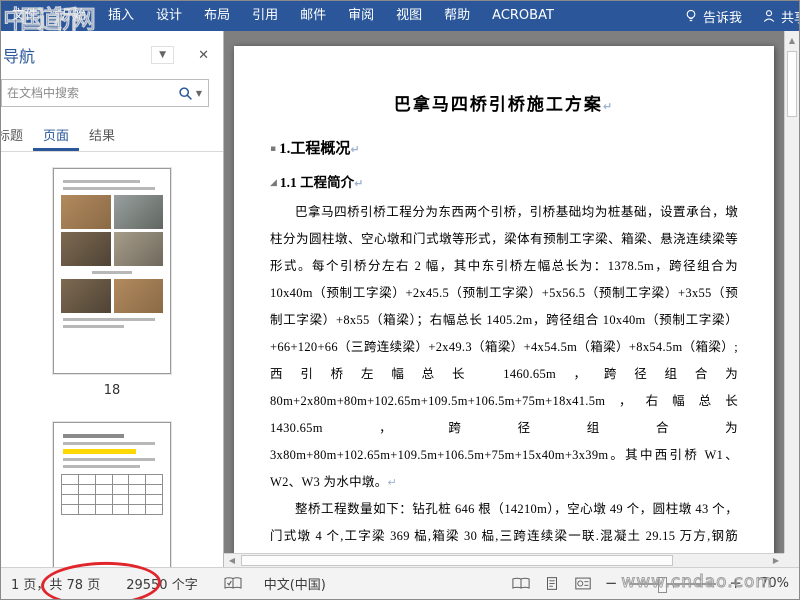 This screenshot has height=600, width=800. What do you see at coordinates (792, 41) in the screenshot?
I see `scroll-up-icon: ▲` at bounding box center [792, 41].